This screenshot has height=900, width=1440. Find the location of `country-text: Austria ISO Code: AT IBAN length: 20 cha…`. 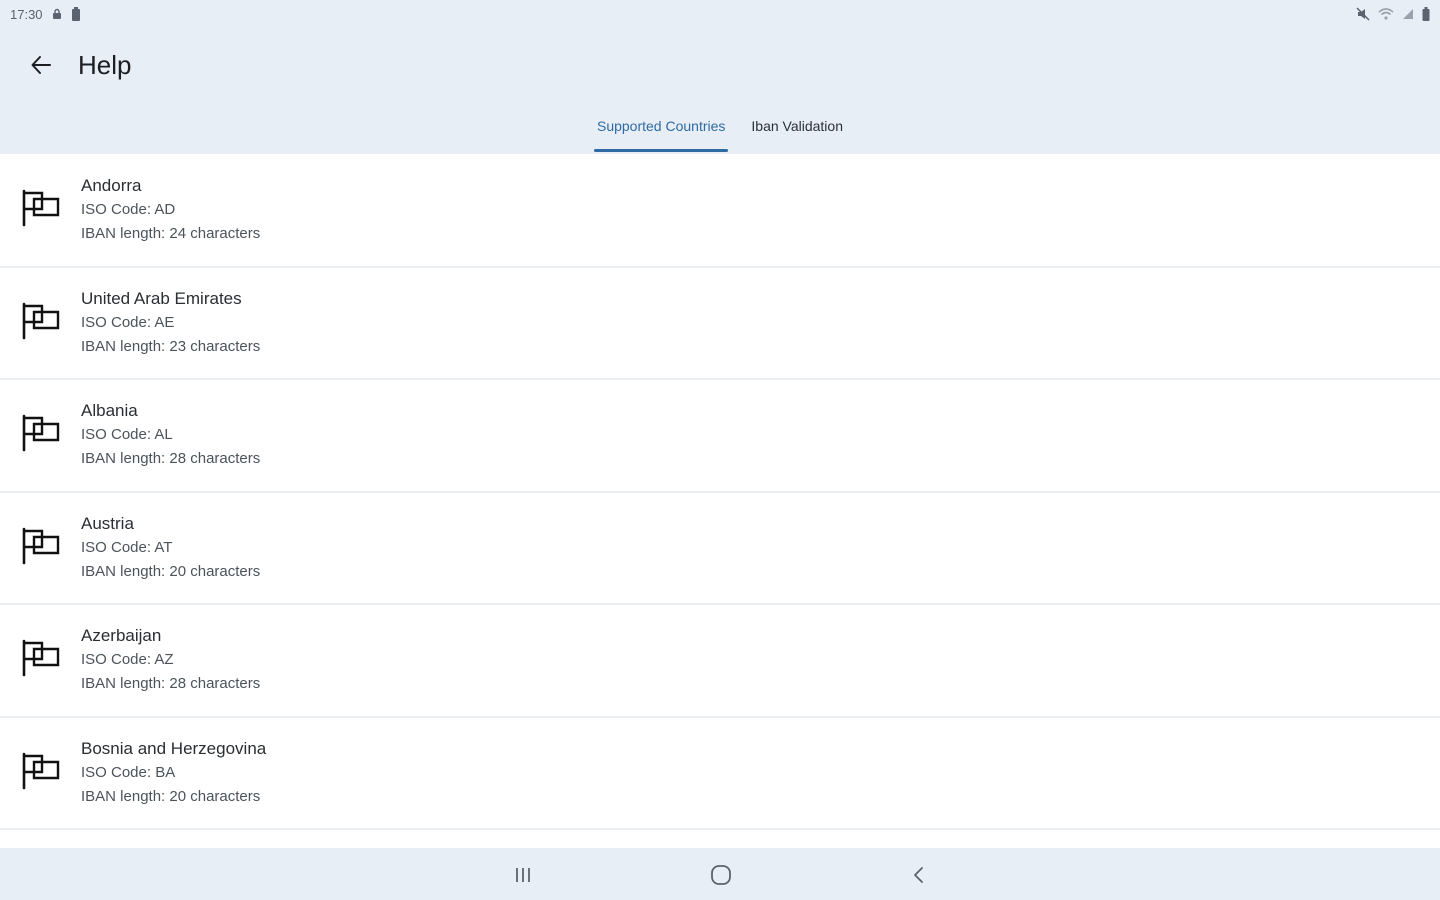

country-text: Austria ISO Code: AT IBAN length: 20 cha… is located at coordinates (170, 547).